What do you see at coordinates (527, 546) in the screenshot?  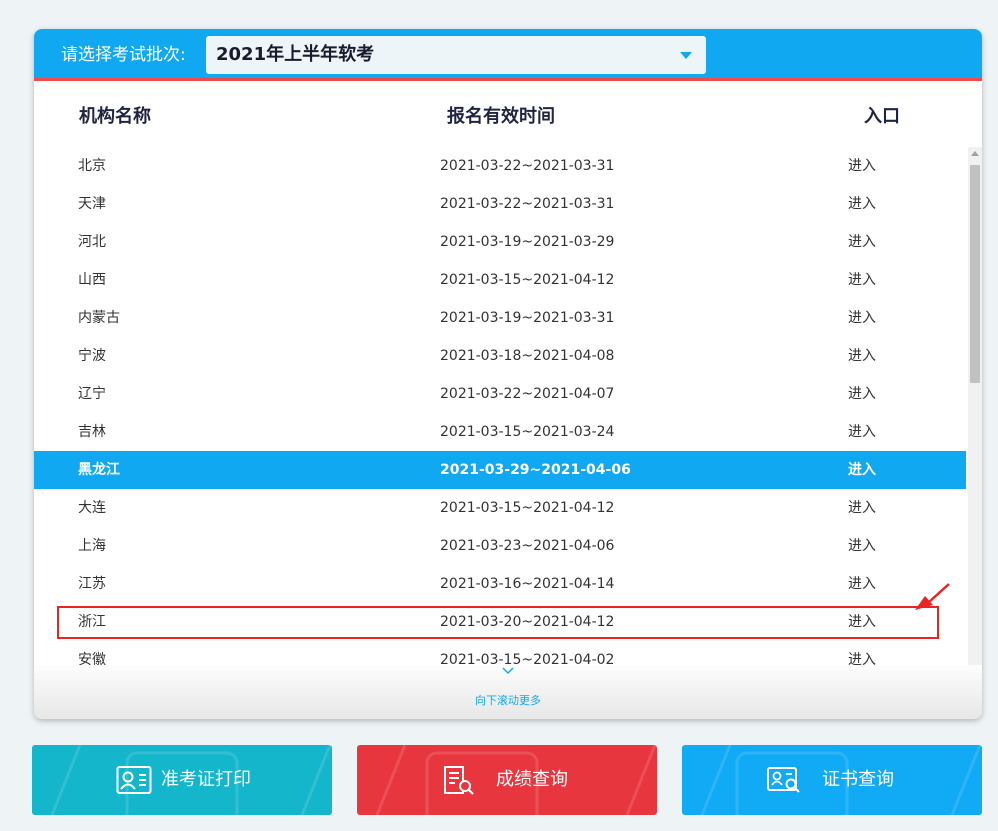 I see `row-time: 2021-03-23~2021-04-06` at bounding box center [527, 546].